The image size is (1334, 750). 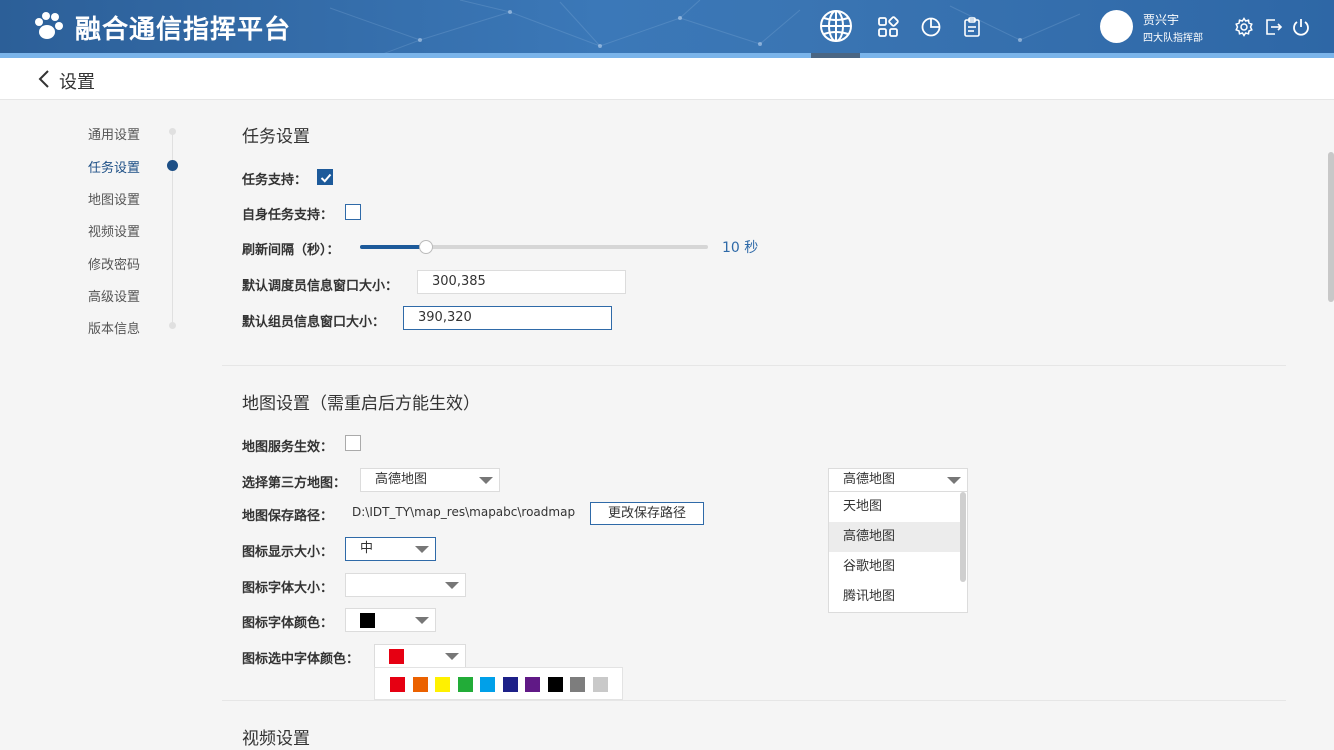 I want to click on sidebar-item-map: 地图设置, so click(x=114, y=198).